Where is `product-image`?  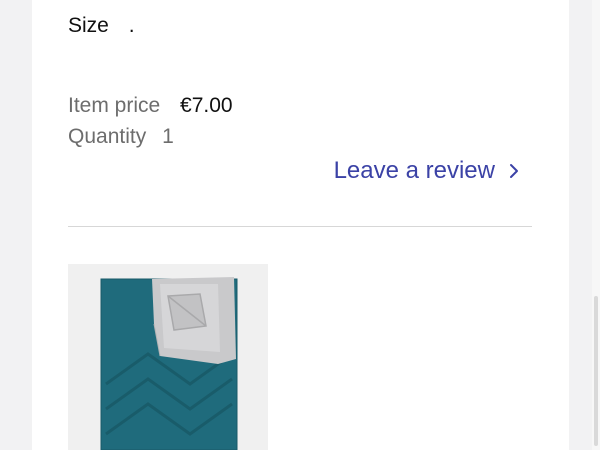 product-image is located at coordinates (168, 357).